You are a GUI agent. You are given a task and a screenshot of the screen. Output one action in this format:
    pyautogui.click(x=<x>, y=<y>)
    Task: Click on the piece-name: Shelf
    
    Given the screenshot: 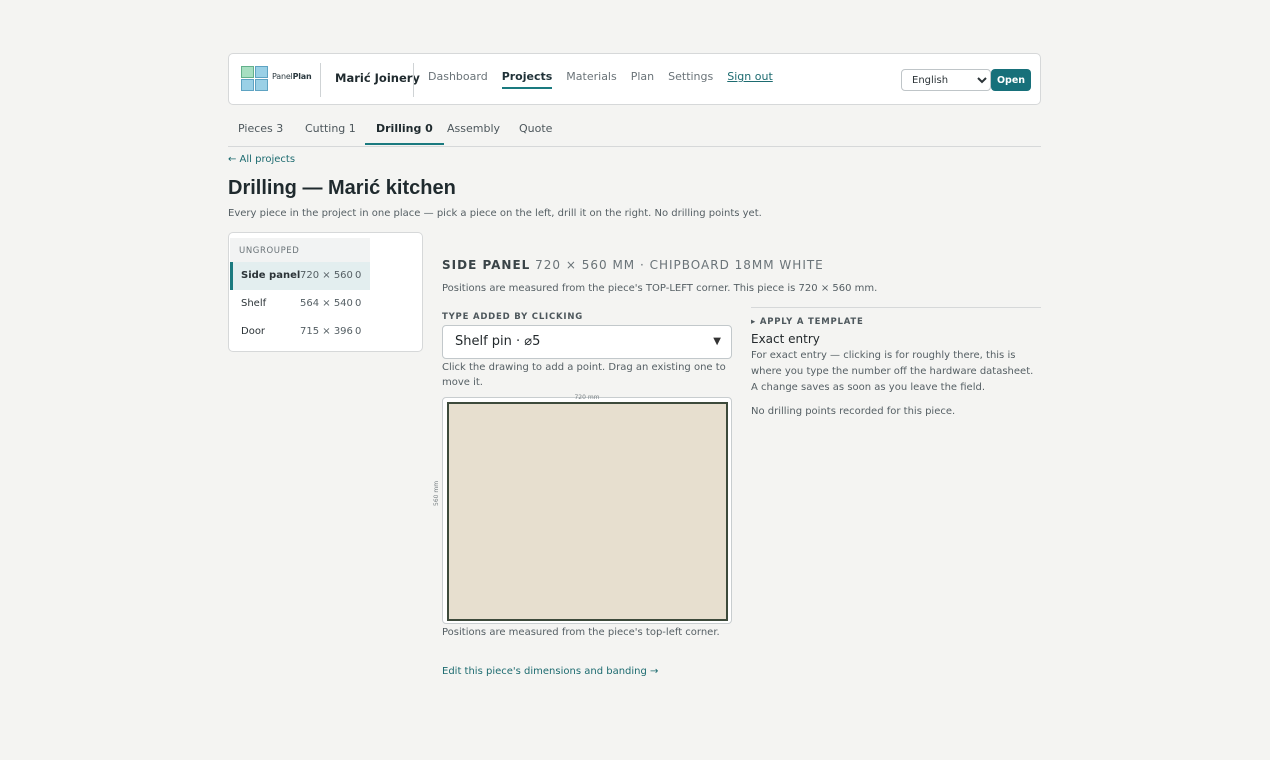 What is the action you would take?
    pyautogui.click(x=254, y=303)
    